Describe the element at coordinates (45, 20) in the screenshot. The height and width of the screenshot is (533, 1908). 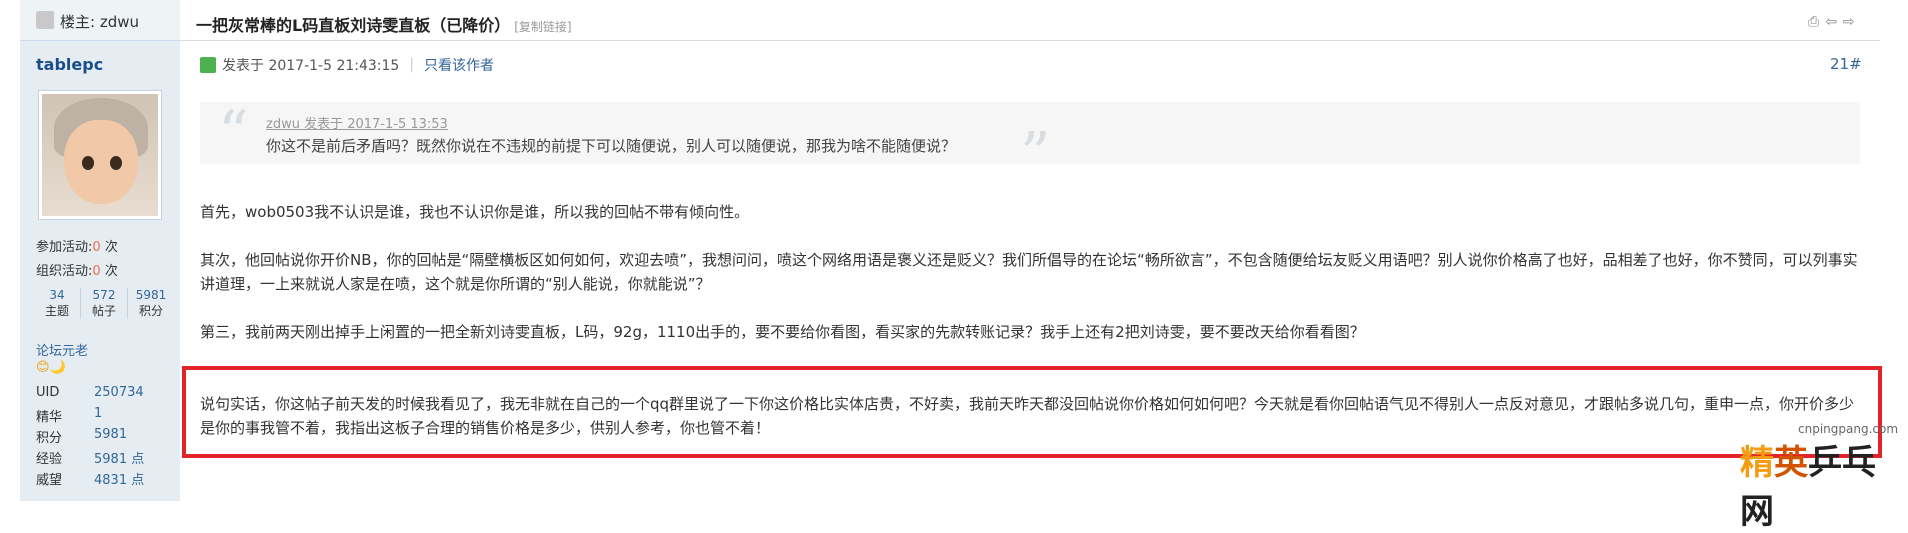
I see `owner-icon` at that location.